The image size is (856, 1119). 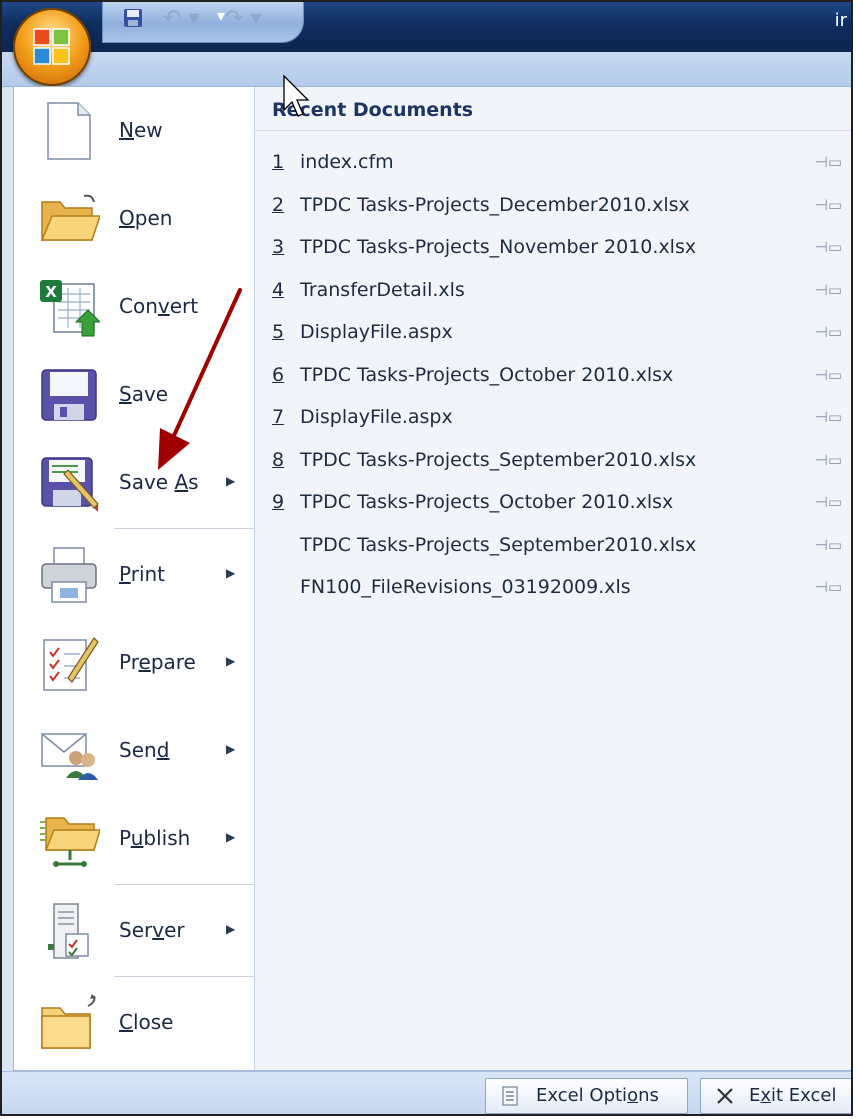 I want to click on recent-document-item: 4 TransferDetail.xls ⊣▭, so click(x=553, y=290).